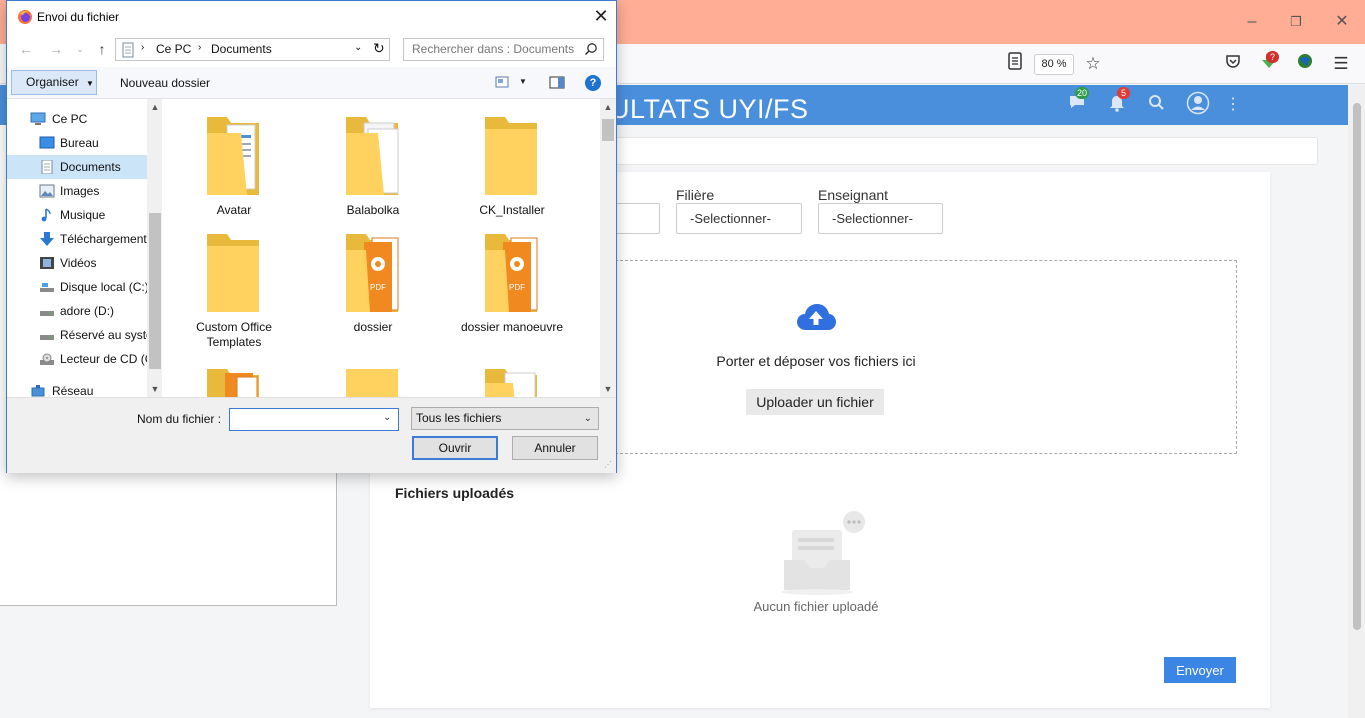 The height and width of the screenshot is (718, 1365). I want to click on top-strip, so click(959, 151).